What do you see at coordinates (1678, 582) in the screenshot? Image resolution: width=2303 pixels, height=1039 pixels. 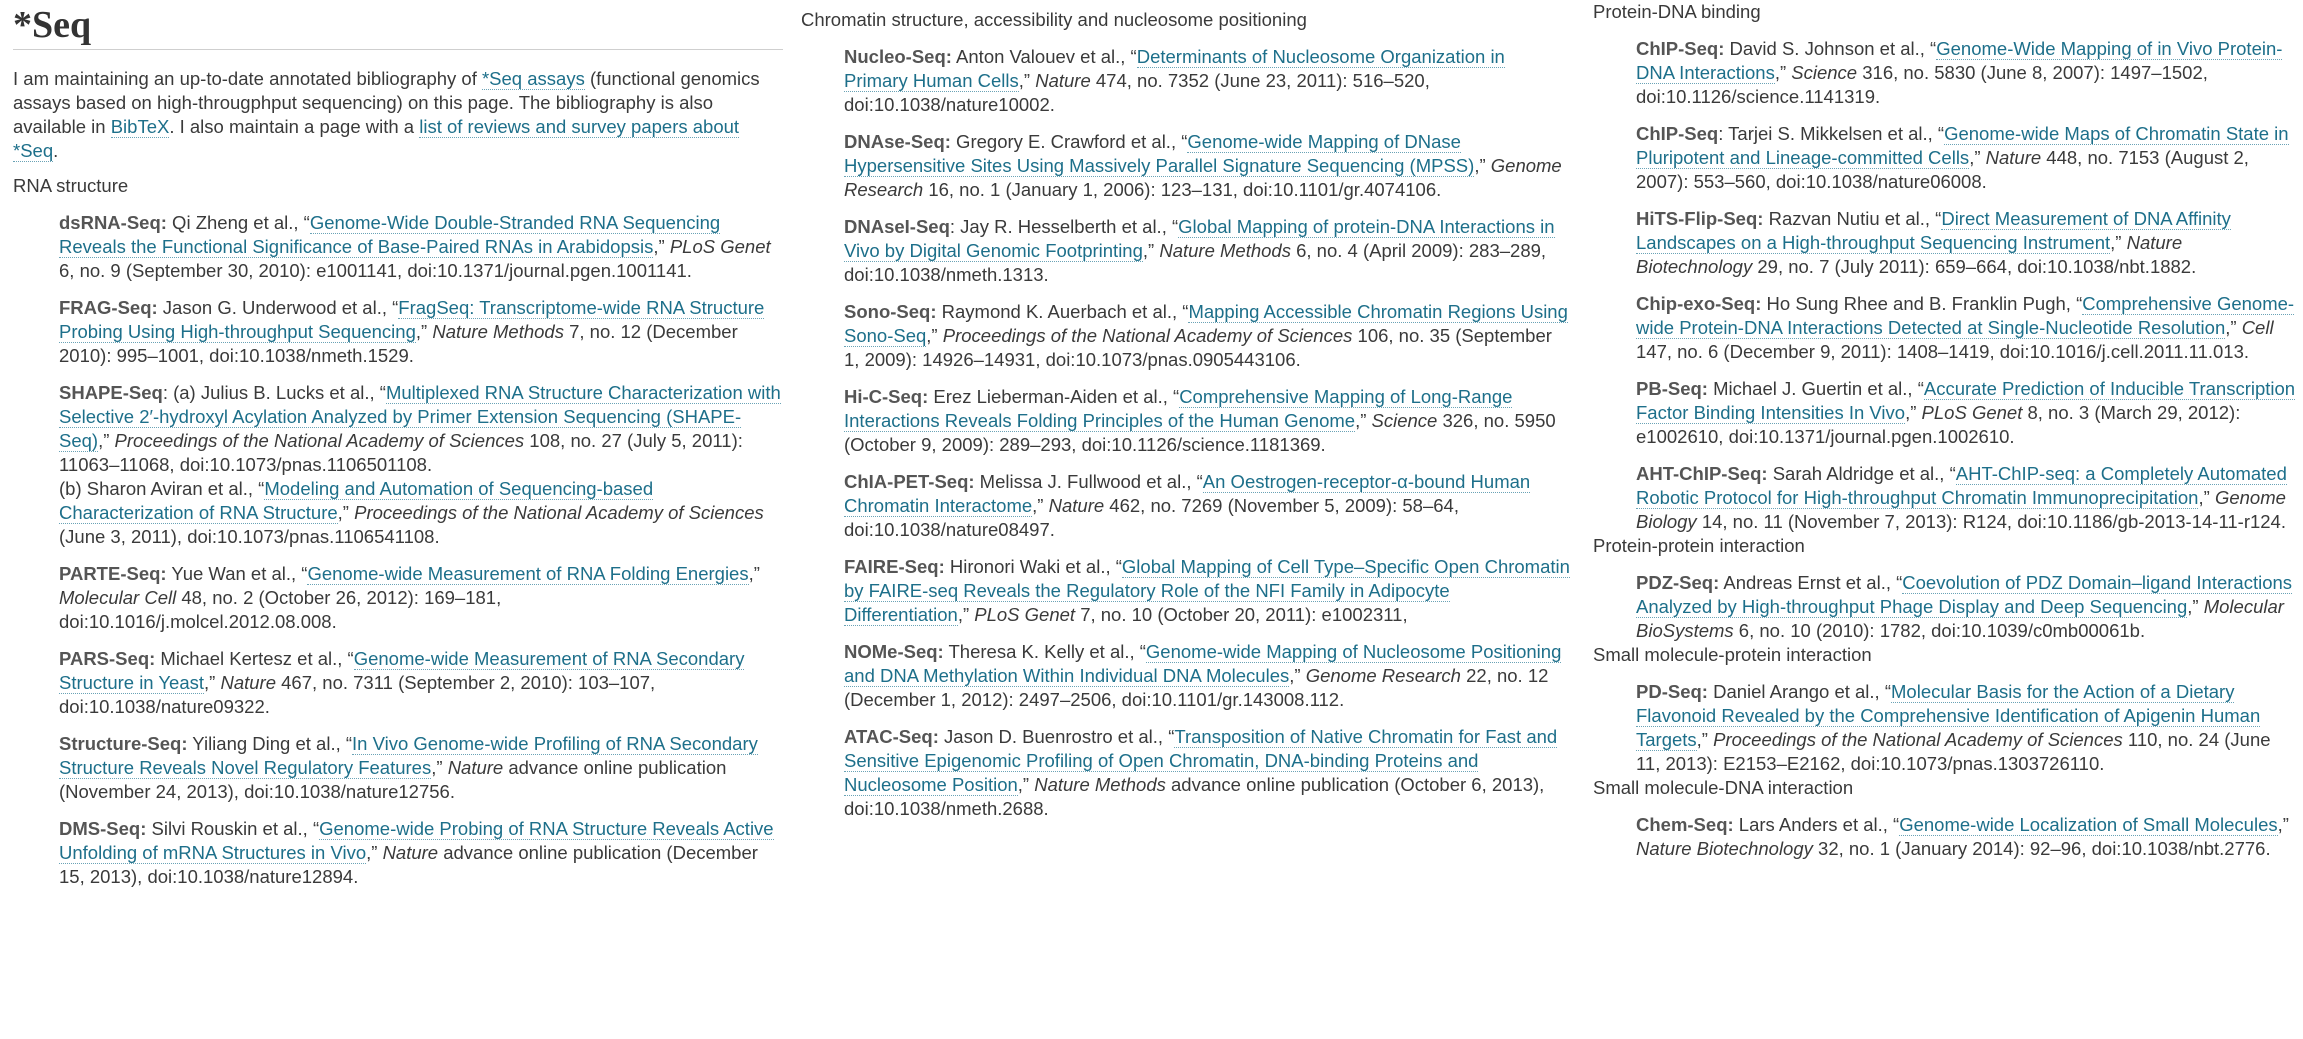 I see `assay-name: PDZ-Seq:` at bounding box center [1678, 582].